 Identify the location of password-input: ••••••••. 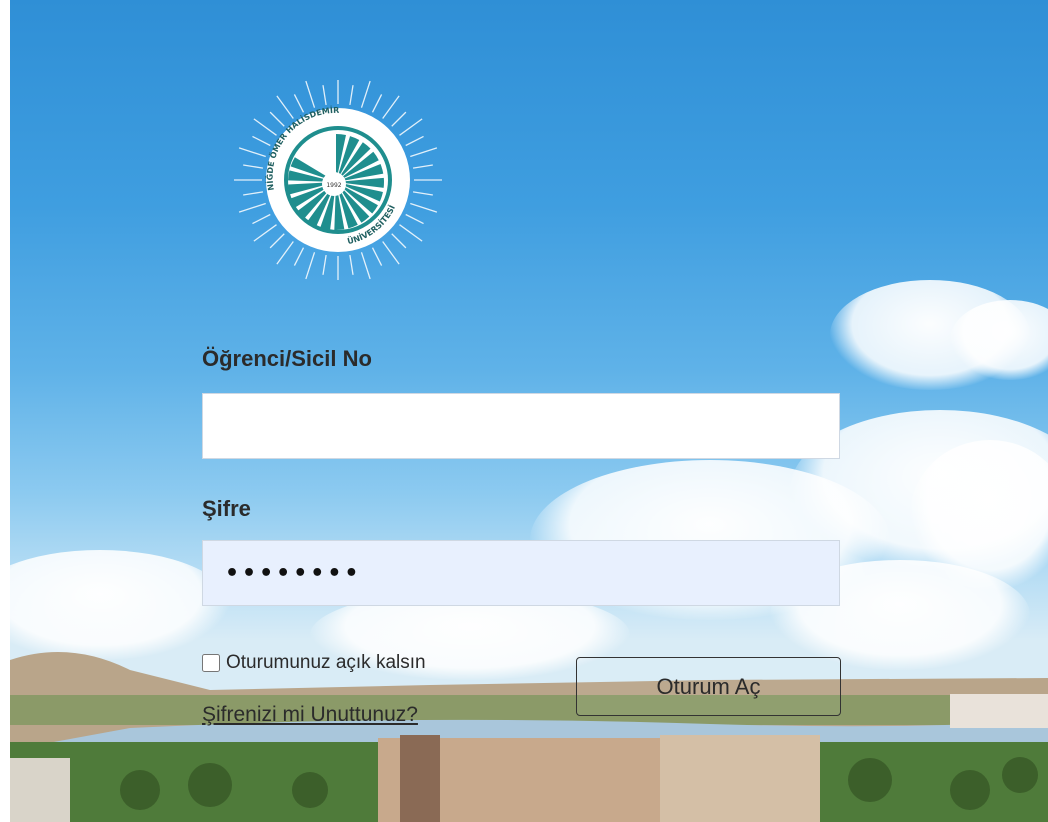
(521, 573).